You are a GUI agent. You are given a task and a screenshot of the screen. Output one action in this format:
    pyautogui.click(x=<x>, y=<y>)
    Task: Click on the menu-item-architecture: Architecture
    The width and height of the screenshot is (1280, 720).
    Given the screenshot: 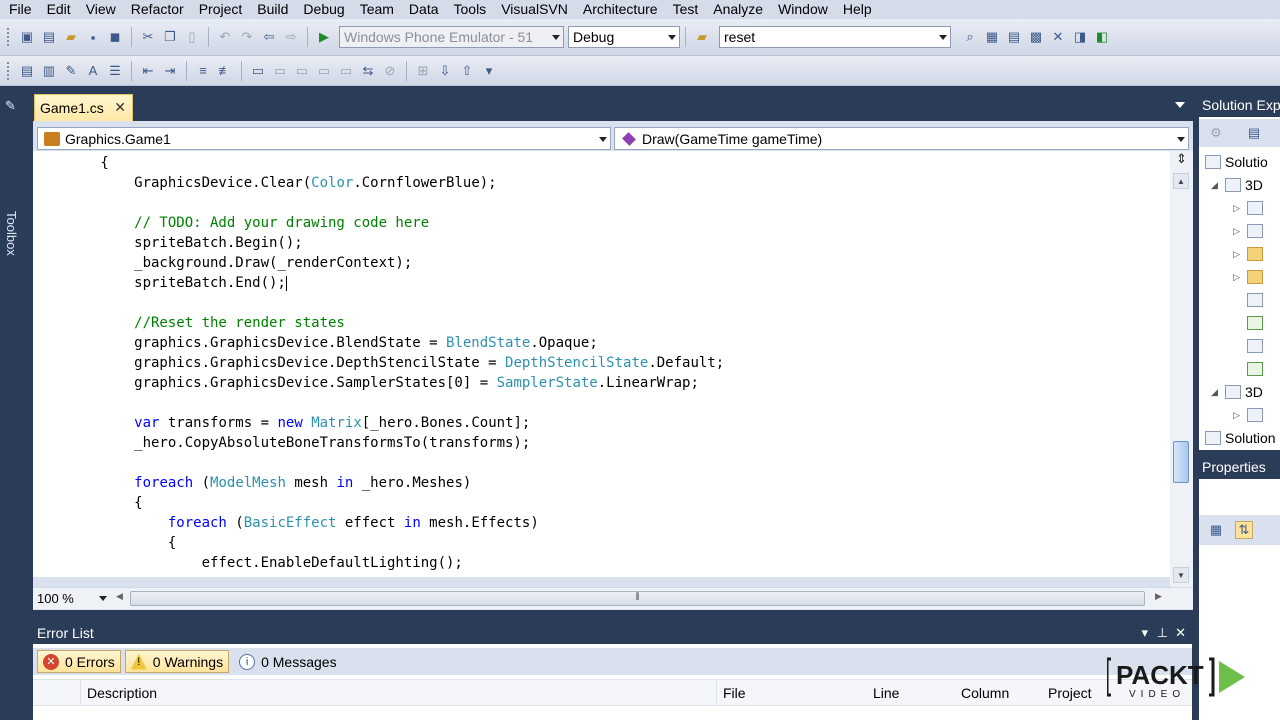 What is the action you would take?
    pyautogui.click(x=623, y=9)
    